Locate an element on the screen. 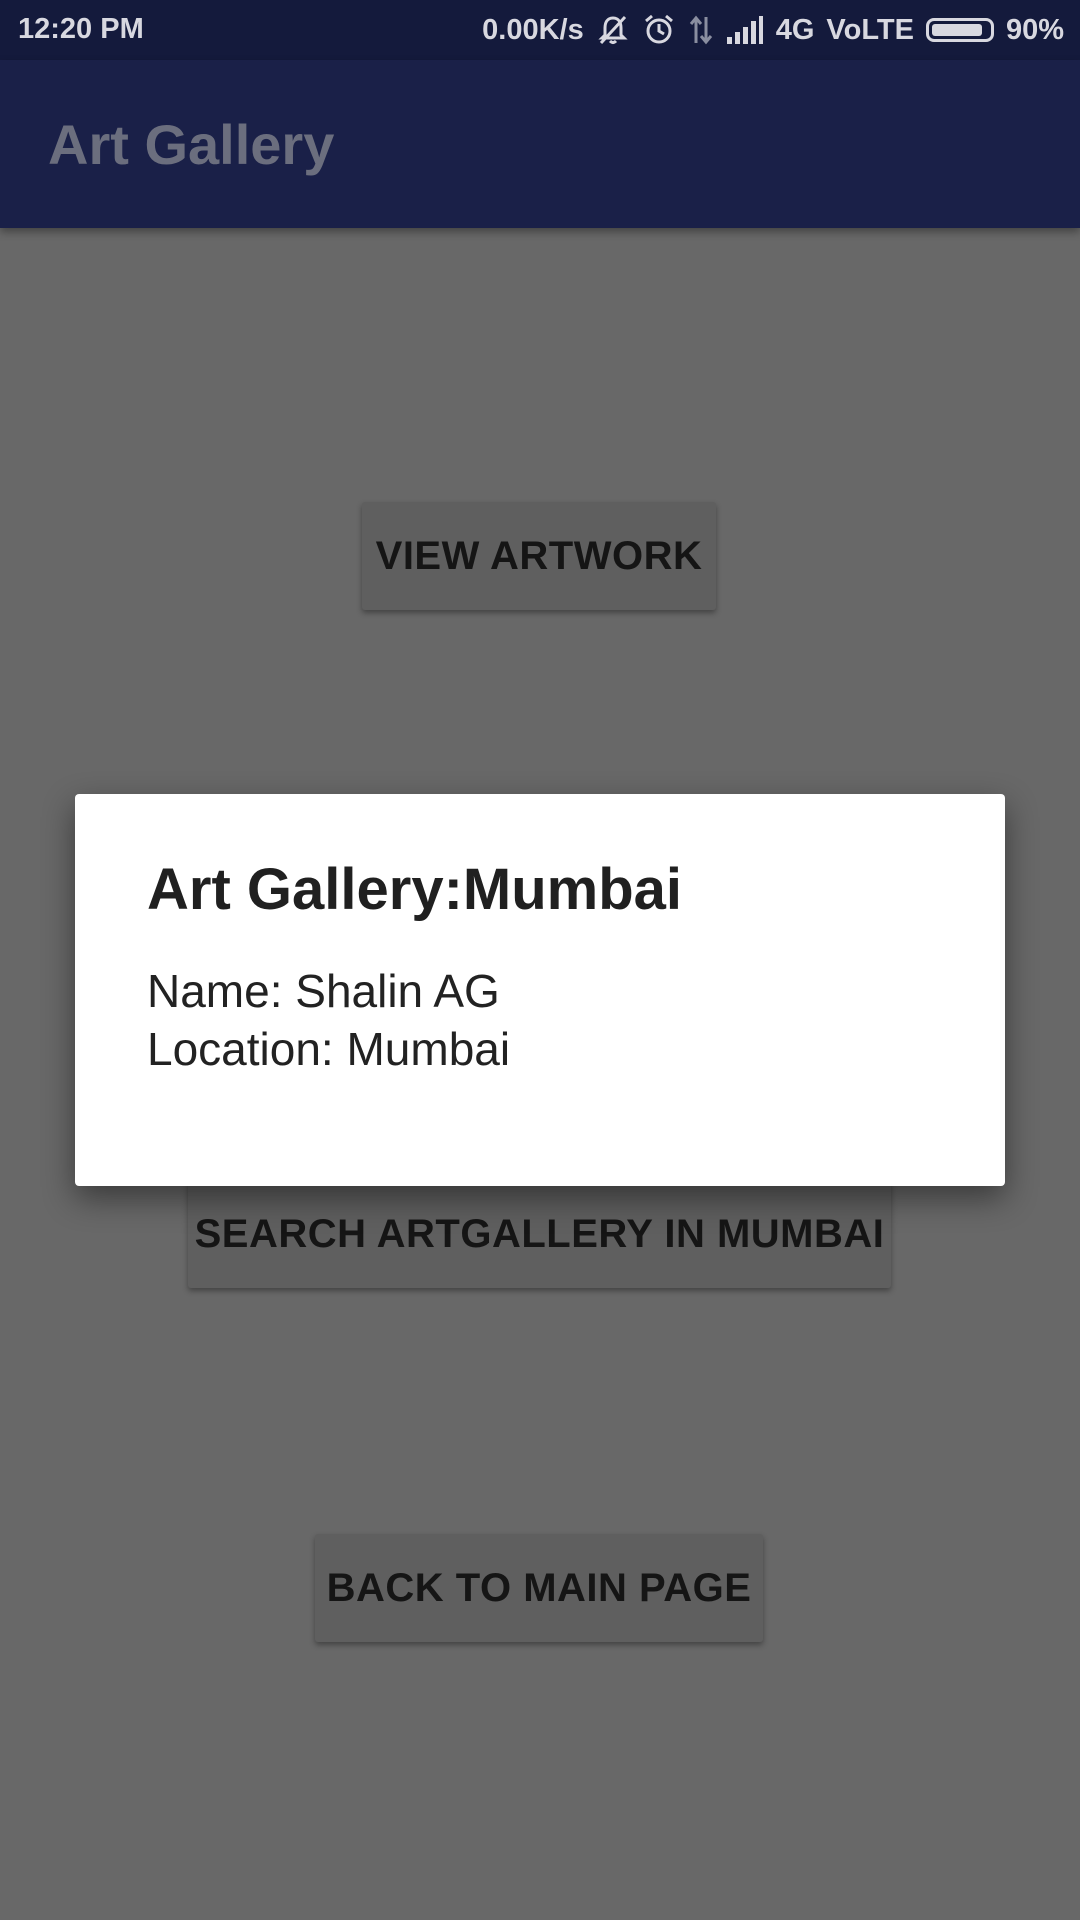 The image size is (1080, 1920). battery-percent: 90% is located at coordinates (1034, 29).